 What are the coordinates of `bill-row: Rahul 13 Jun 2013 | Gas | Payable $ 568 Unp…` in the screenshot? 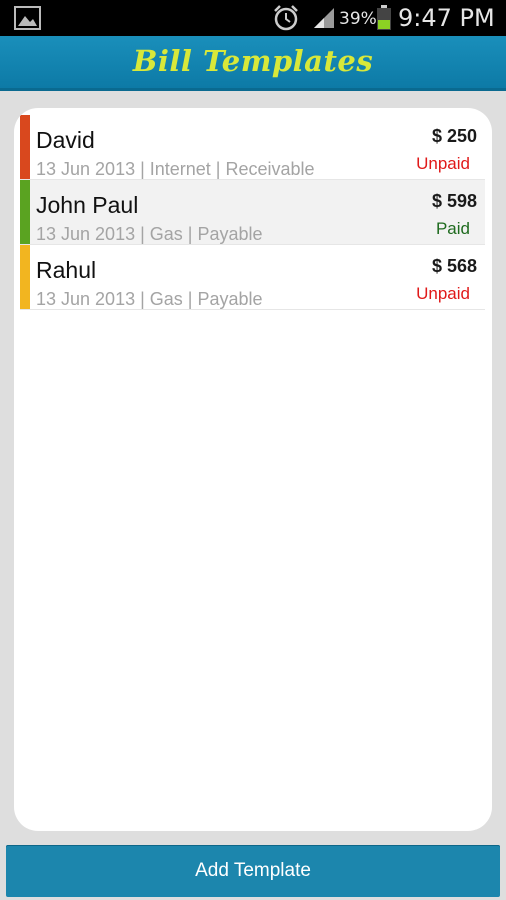 It's located at (252, 277).